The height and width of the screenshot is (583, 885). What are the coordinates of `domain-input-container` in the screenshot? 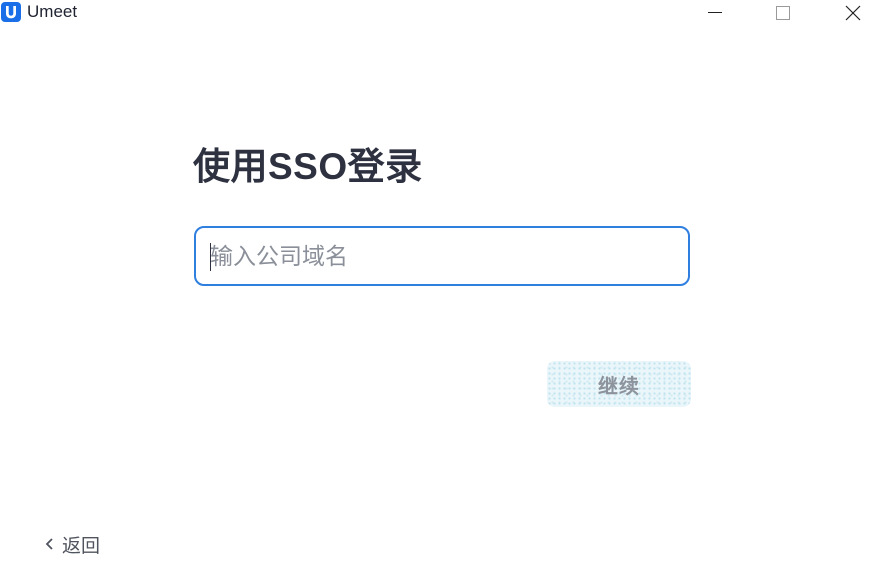 It's located at (442, 256).